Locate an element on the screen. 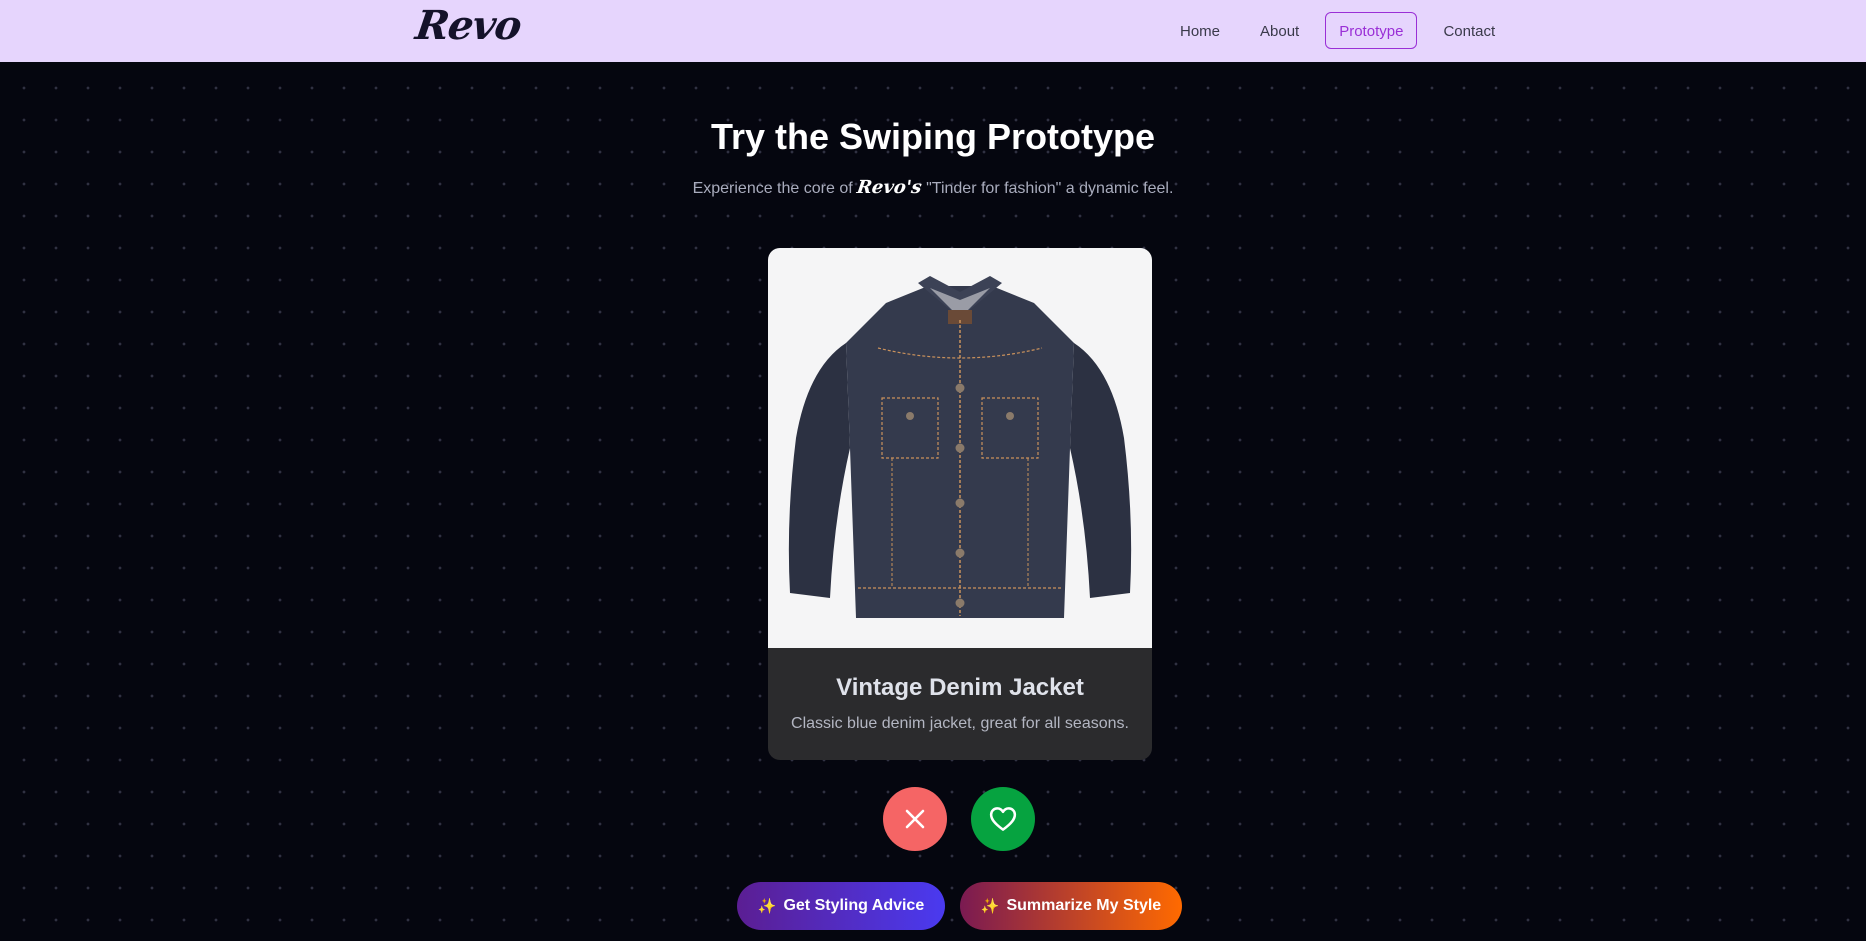  nav-link-about: About is located at coordinates (1279, 30).